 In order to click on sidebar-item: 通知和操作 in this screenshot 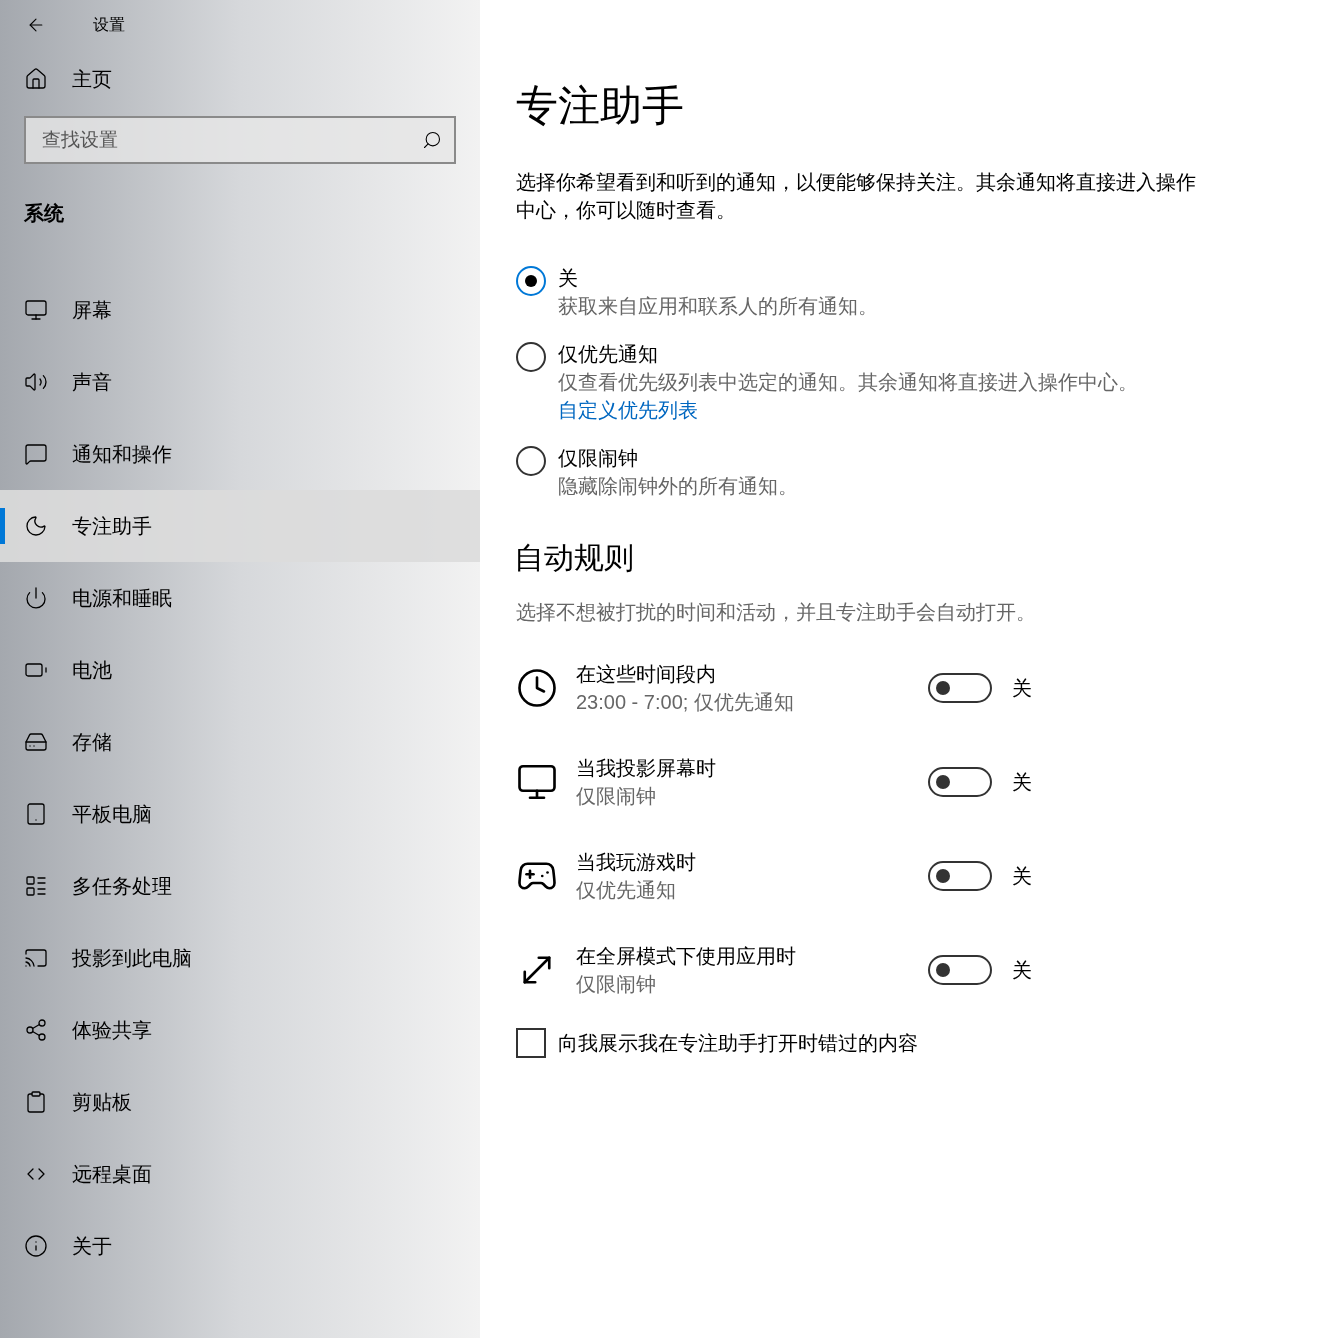, I will do `click(240, 454)`.